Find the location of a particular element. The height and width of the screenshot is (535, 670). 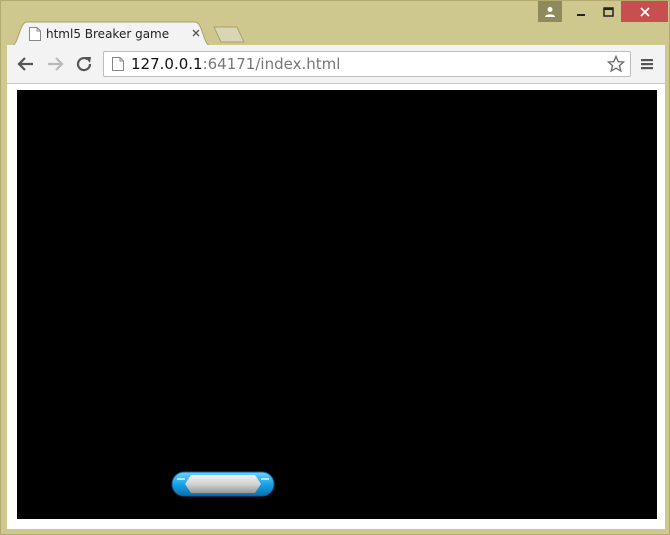

new-tab-button is located at coordinates (229, 34).